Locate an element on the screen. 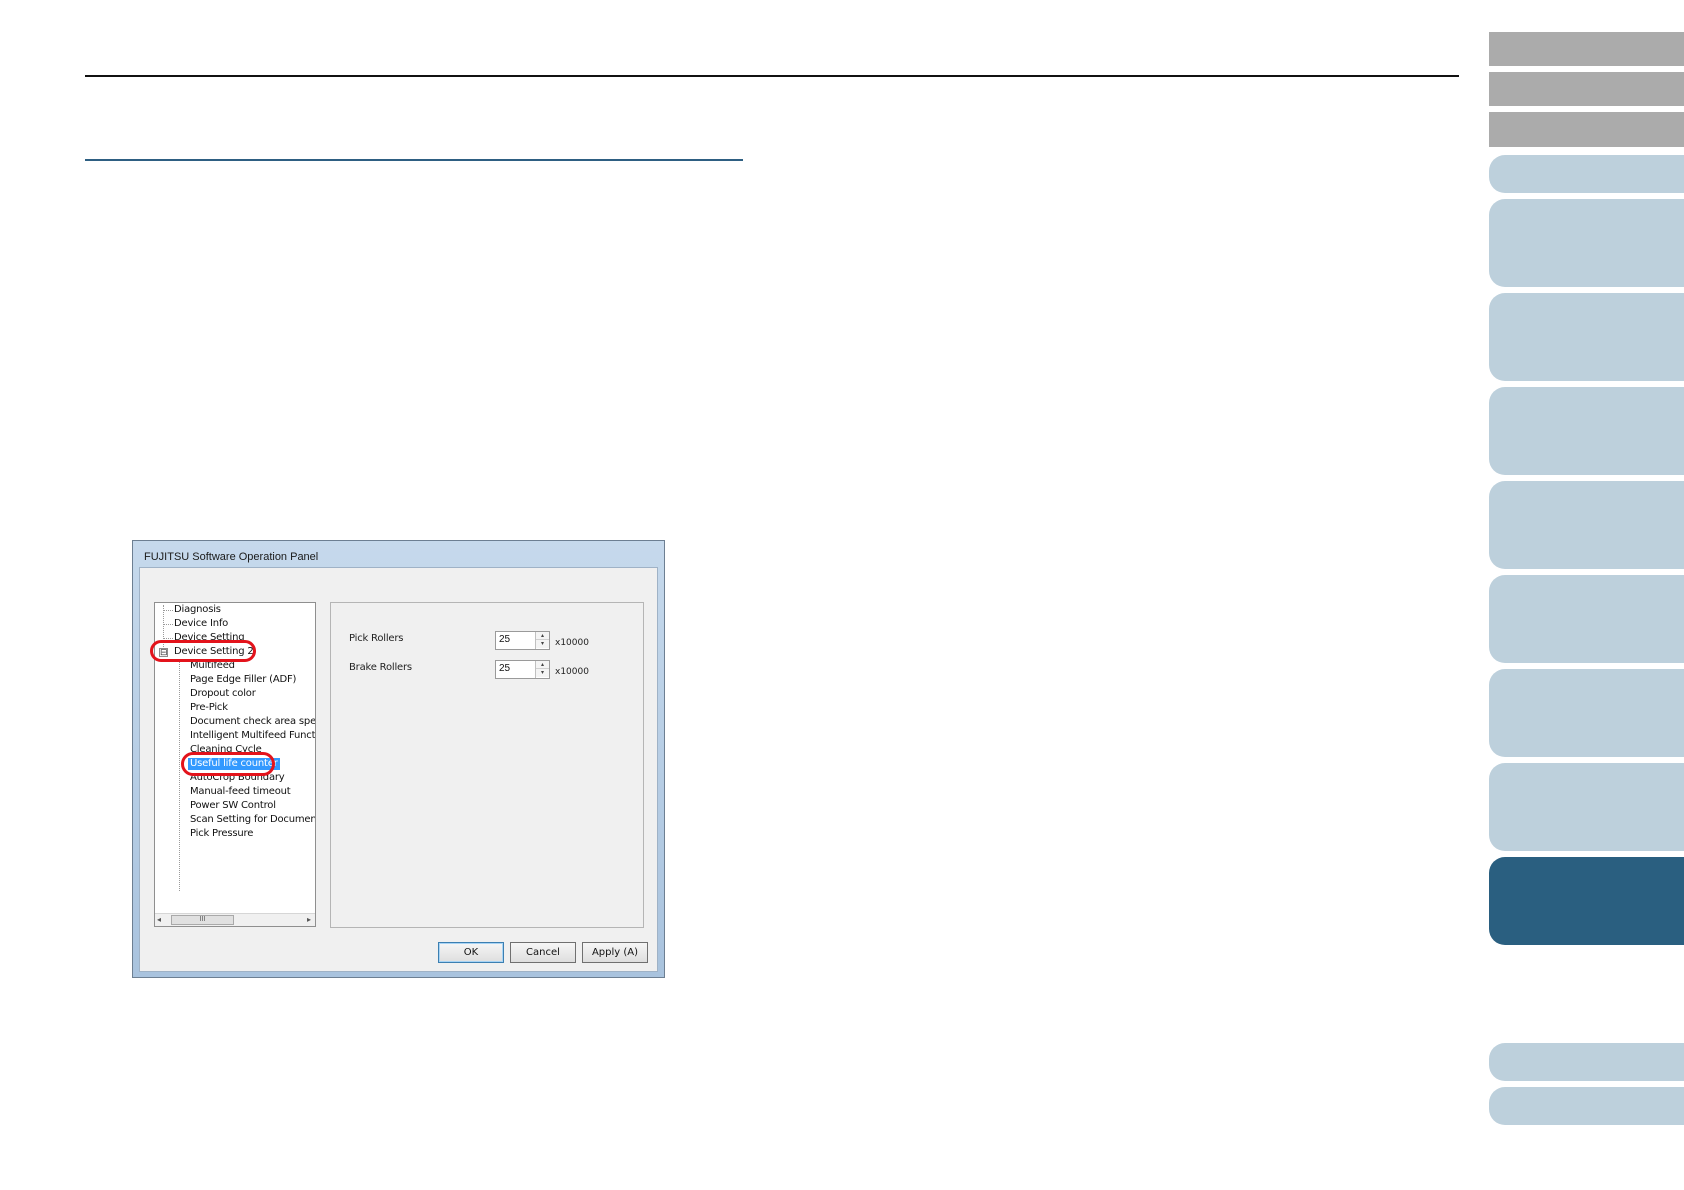 The width and height of the screenshot is (1684, 1190). cancel-button: Cancel is located at coordinates (543, 952).